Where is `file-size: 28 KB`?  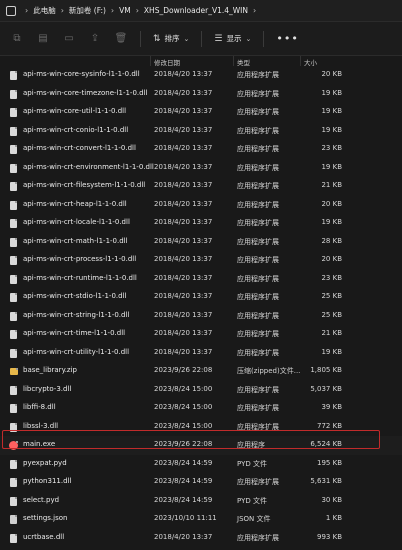 file-size: 28 KB is located at coordinates (331, 240).